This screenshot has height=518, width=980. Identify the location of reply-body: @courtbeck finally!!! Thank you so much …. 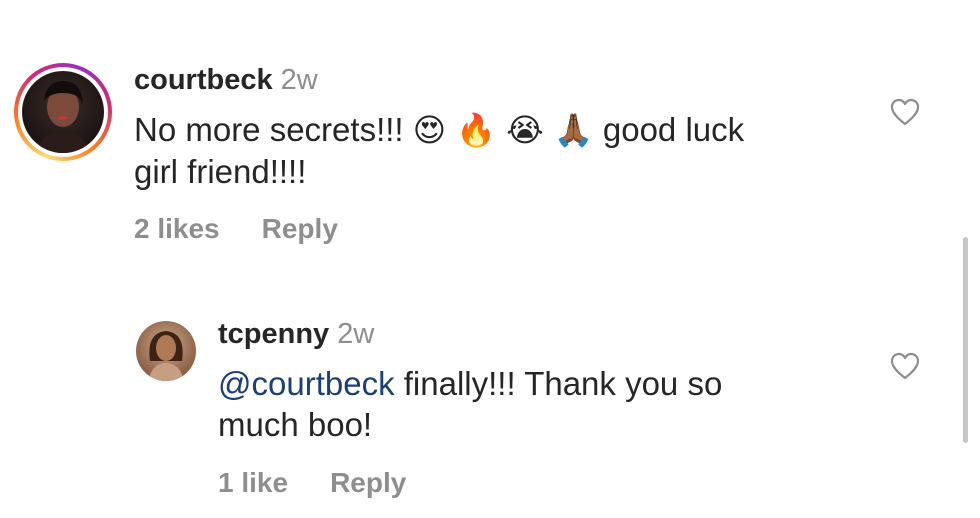
(470, 404).